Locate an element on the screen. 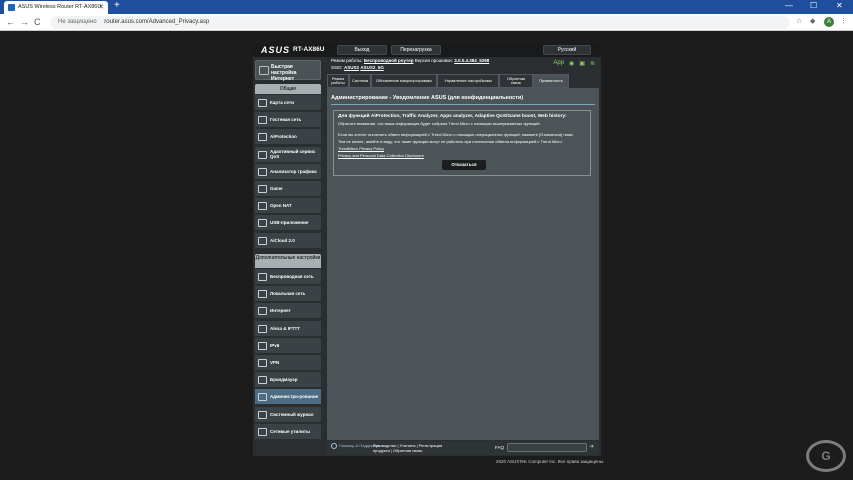 This screenshot has width=853, height=480. watermark-logo: G is located at coordinates (826, 456).